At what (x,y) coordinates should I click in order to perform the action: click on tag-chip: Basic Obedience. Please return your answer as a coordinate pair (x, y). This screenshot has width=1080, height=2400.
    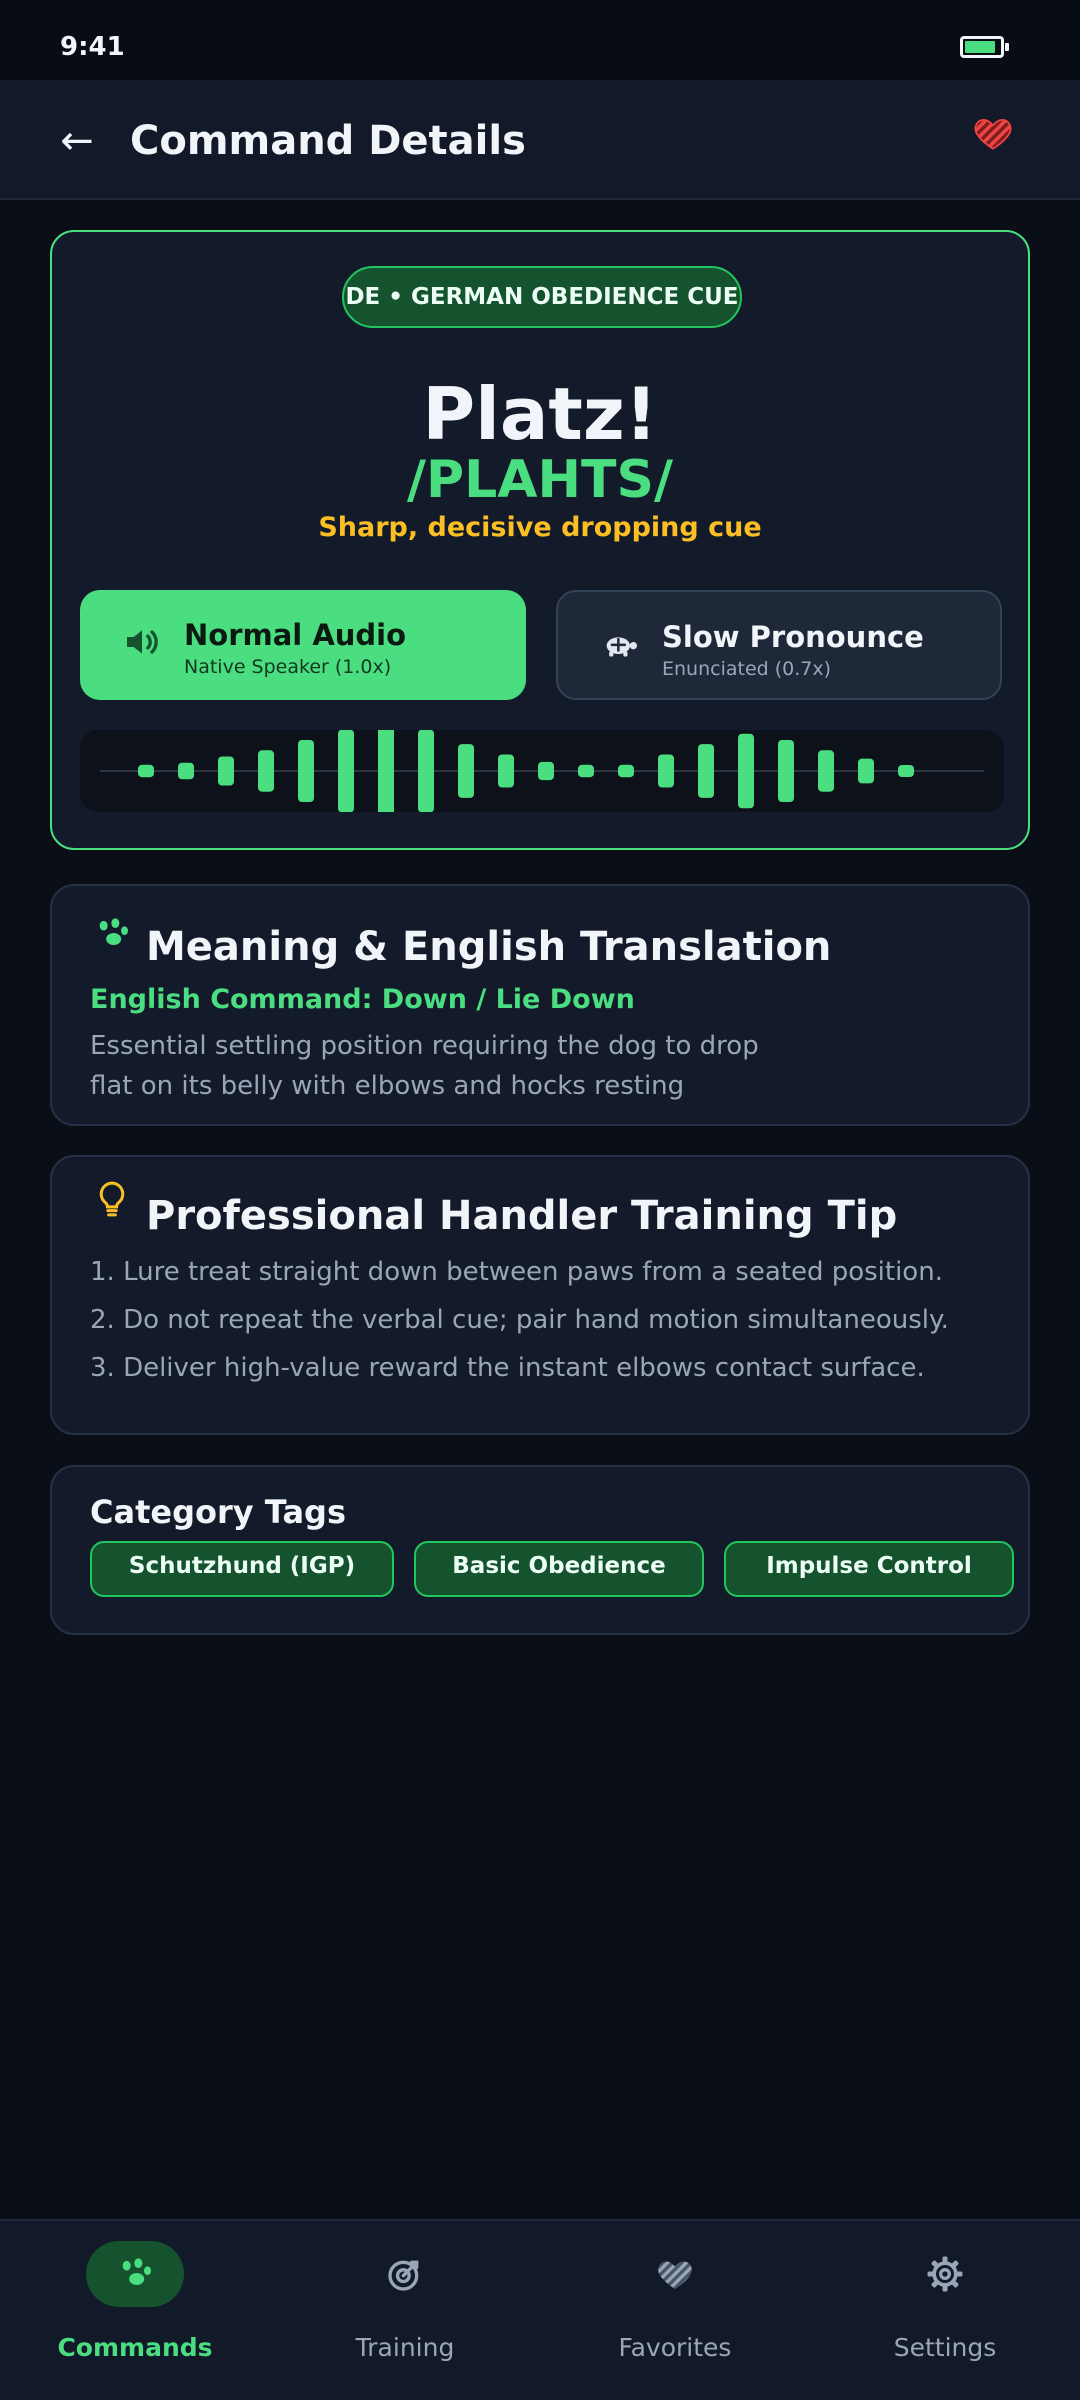
    Looking at the image, I should click on (559, 1569).